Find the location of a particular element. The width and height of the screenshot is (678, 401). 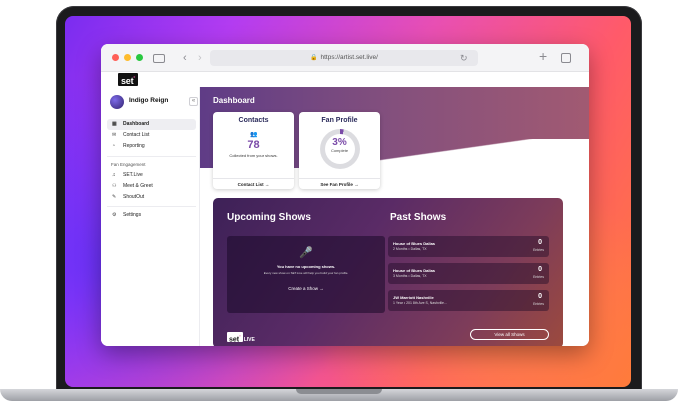

url-text: https://artist.set.live/ is located at coordinates (349, 57).